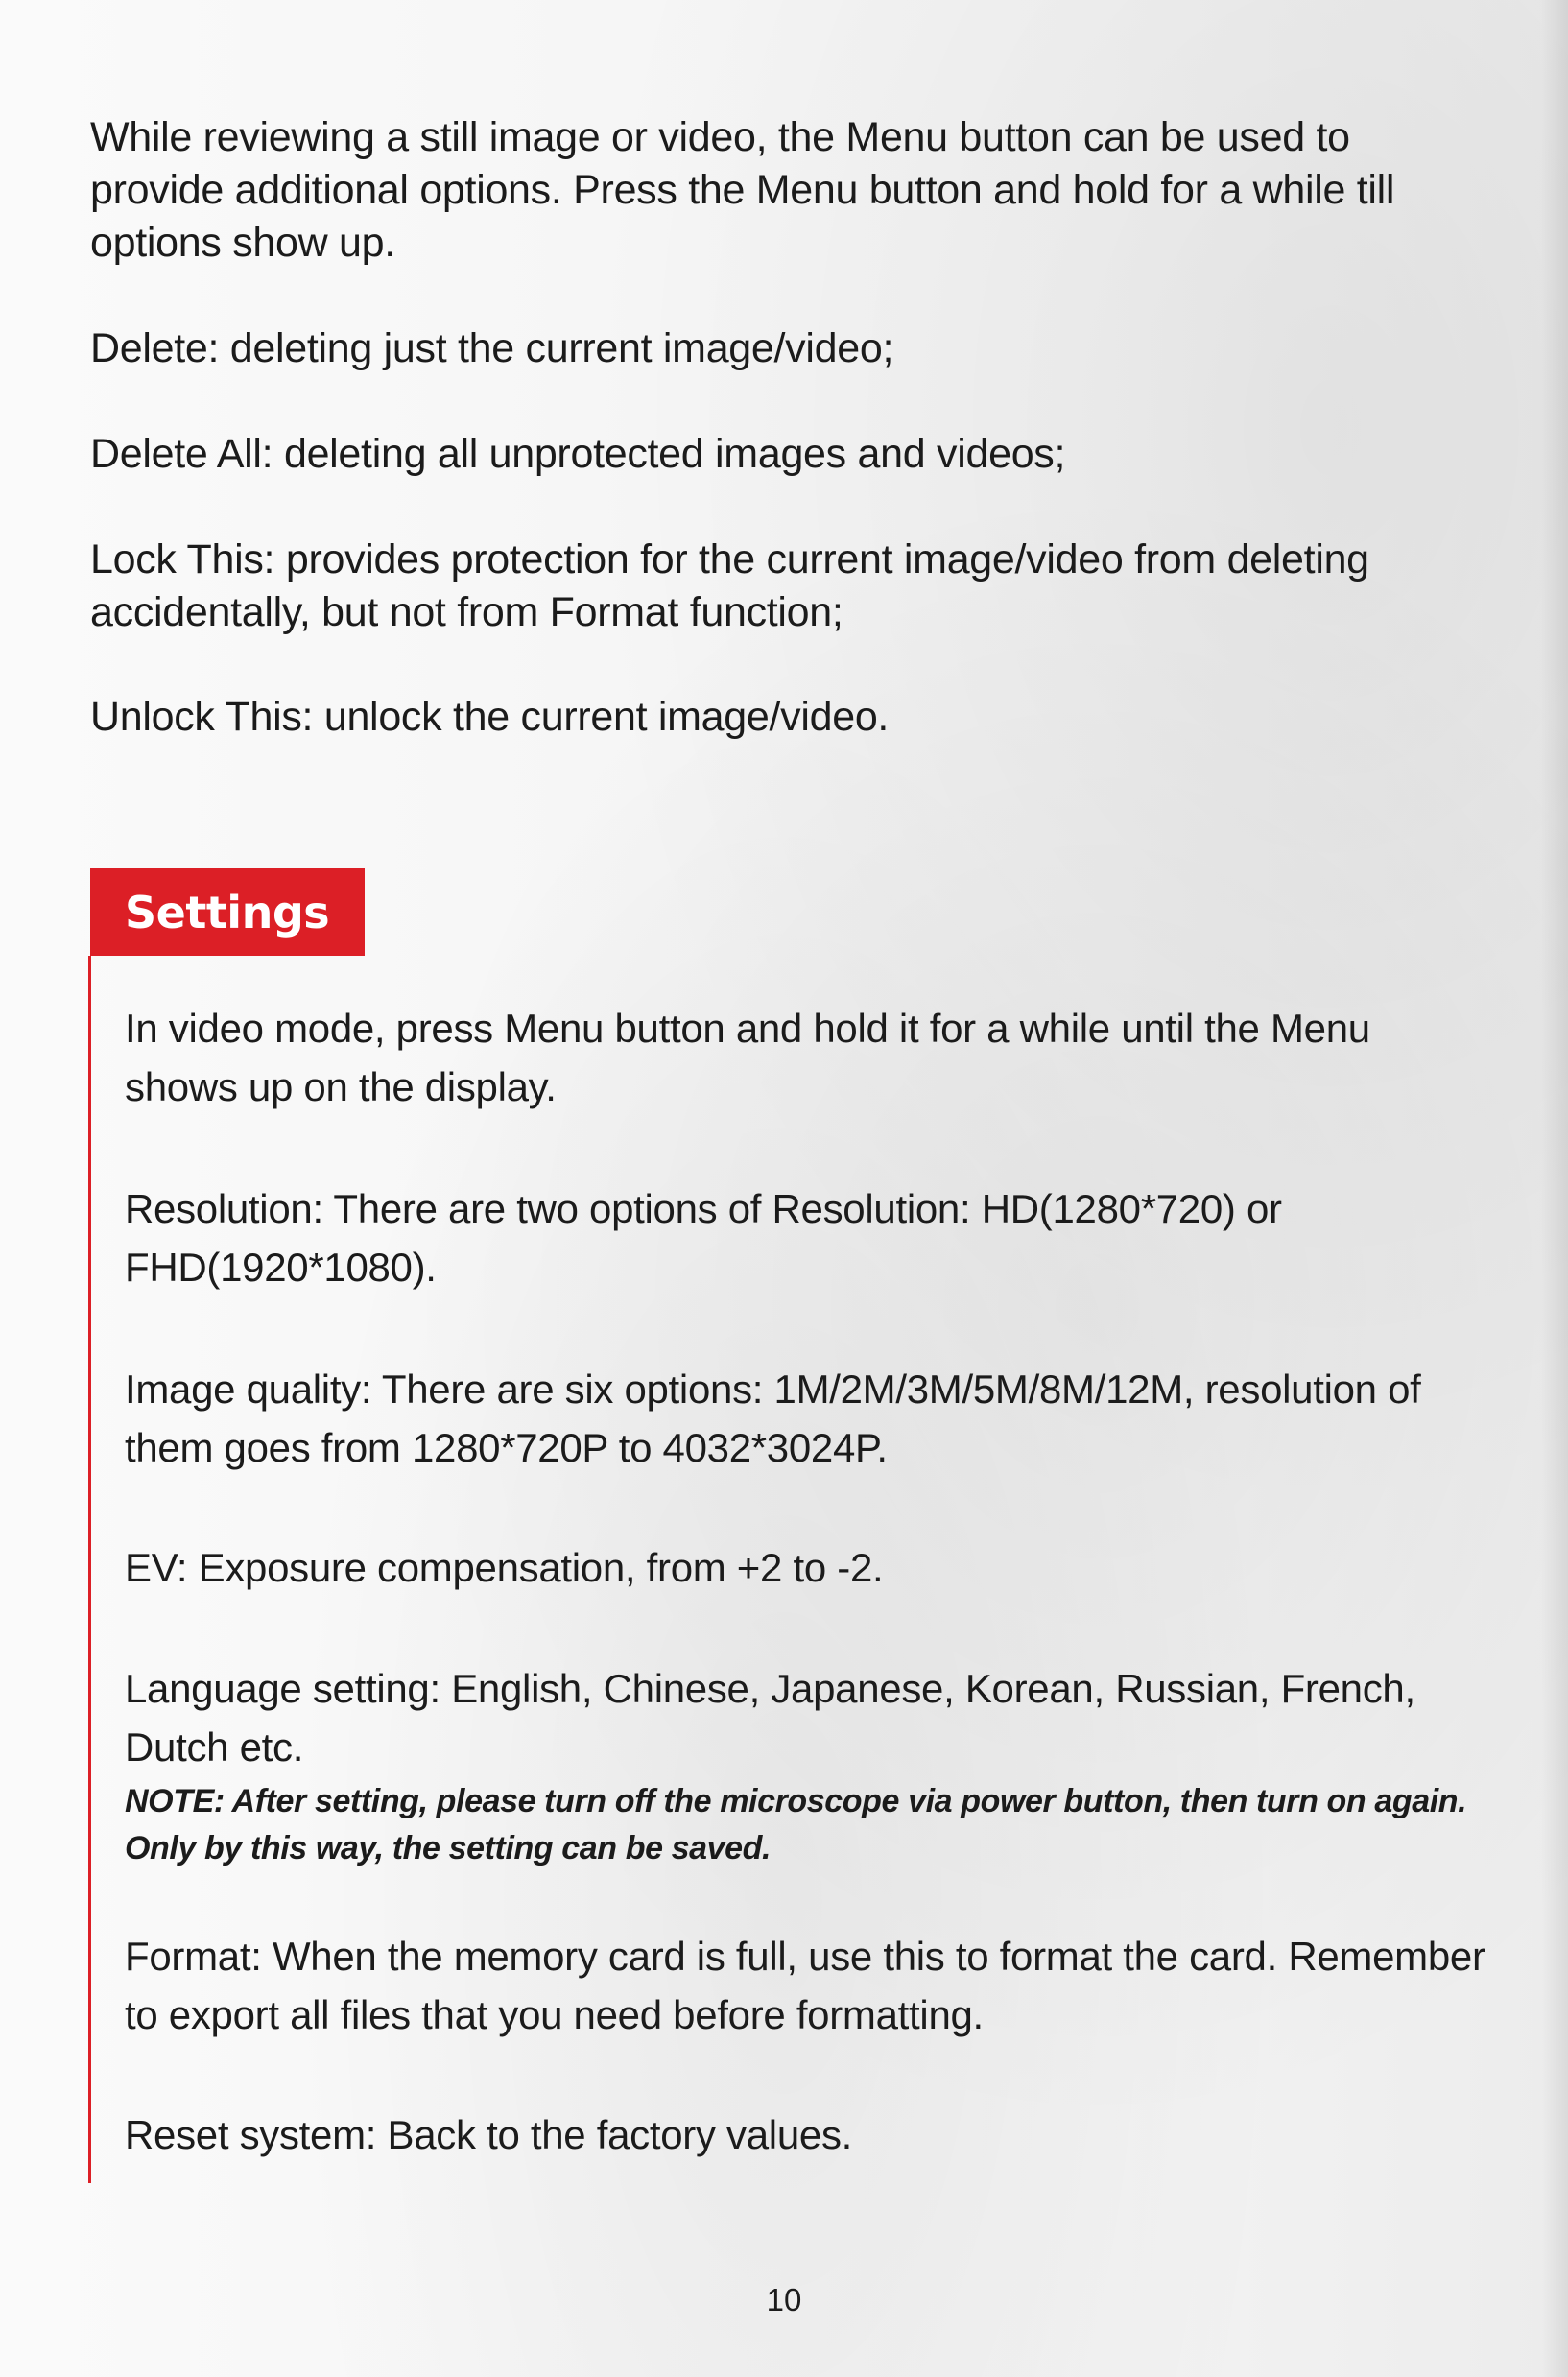 The height and width of the screenshot is (2377, 1568). I want to click on page-number: 10, so click(784, 2300).